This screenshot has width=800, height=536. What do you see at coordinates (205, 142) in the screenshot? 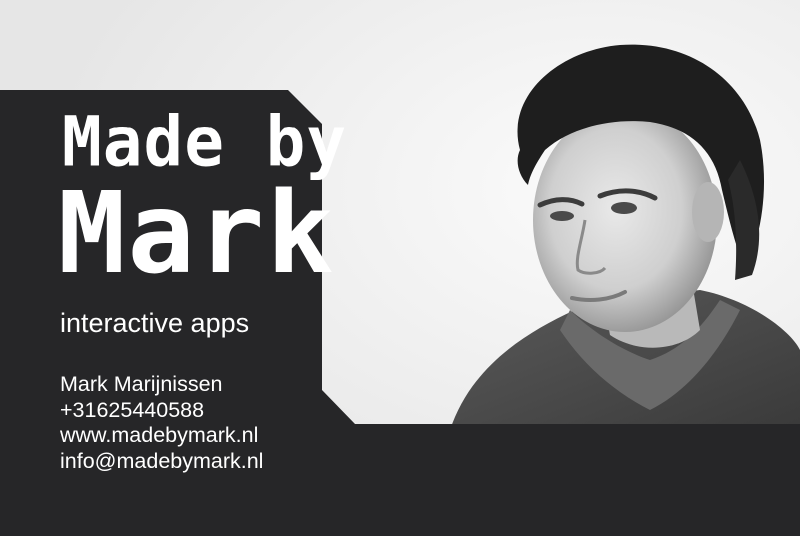
I see `logo-made-by: Made by` at bounding box center [205, 142].